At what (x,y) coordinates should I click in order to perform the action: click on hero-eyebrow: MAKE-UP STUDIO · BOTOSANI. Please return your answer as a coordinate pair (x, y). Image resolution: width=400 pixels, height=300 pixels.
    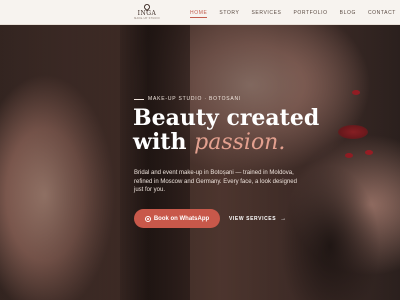
    Looking at the image, I should click on (187, 99).